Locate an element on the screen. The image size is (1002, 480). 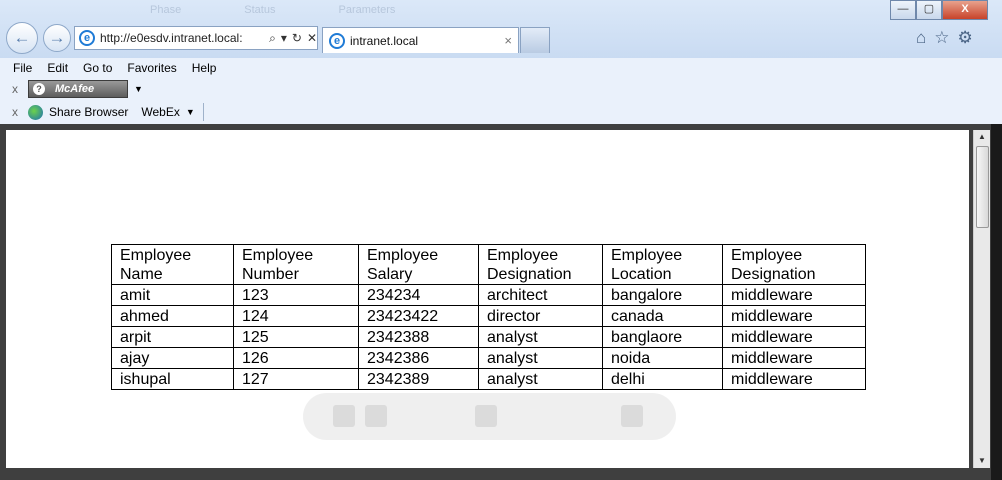
tab-title: intranet.local is located at coordinates (384, 40).